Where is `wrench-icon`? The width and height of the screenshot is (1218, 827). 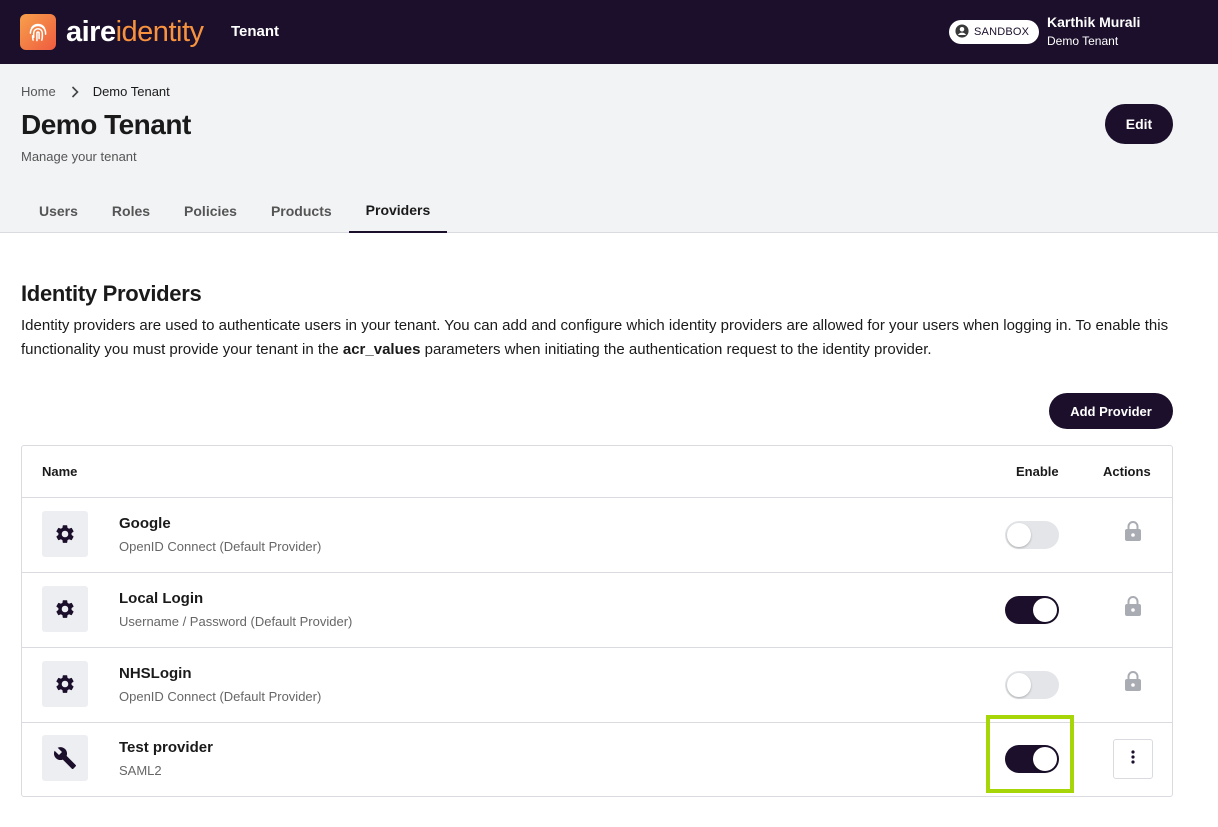 wrench-icon is located at coordinates (65, 758).